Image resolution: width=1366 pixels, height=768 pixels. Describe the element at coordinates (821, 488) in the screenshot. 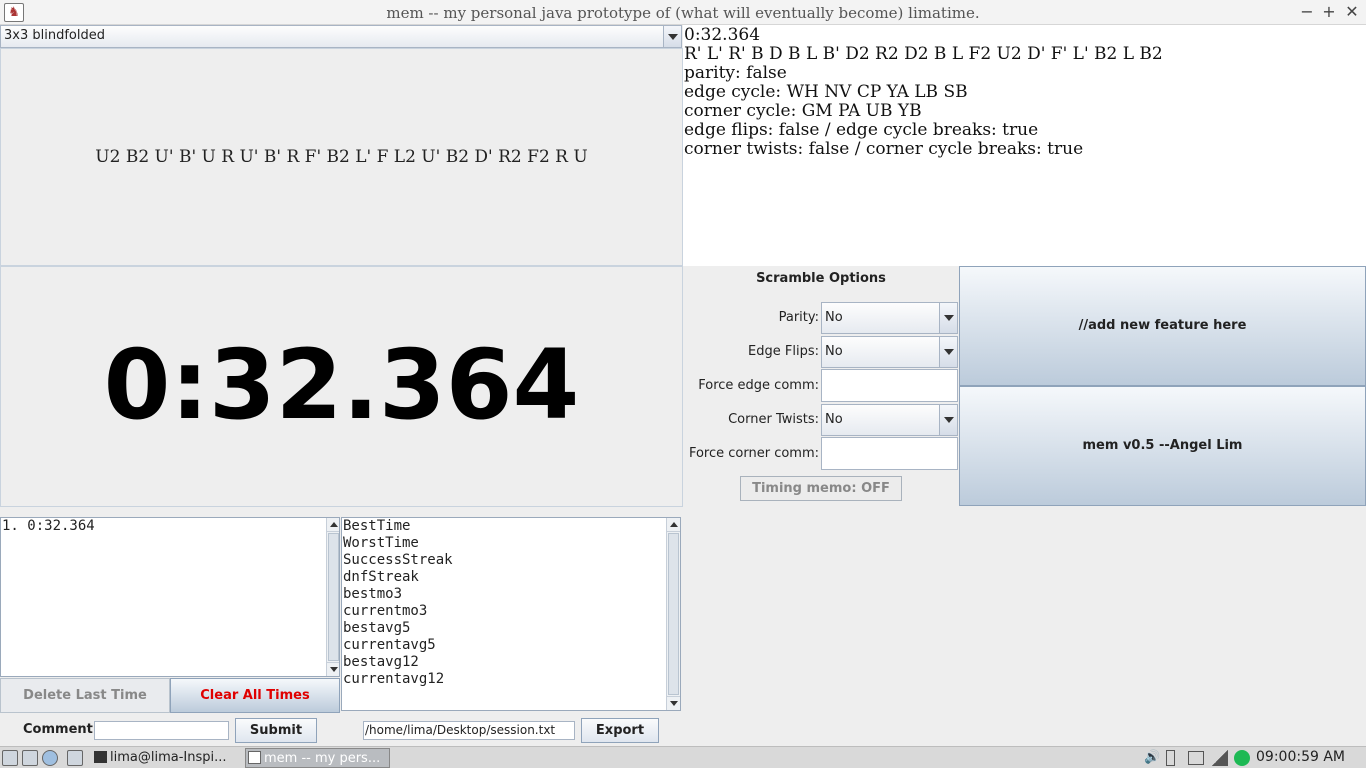

I see `timing-memo-button: Timing memo: OFF` at that location.